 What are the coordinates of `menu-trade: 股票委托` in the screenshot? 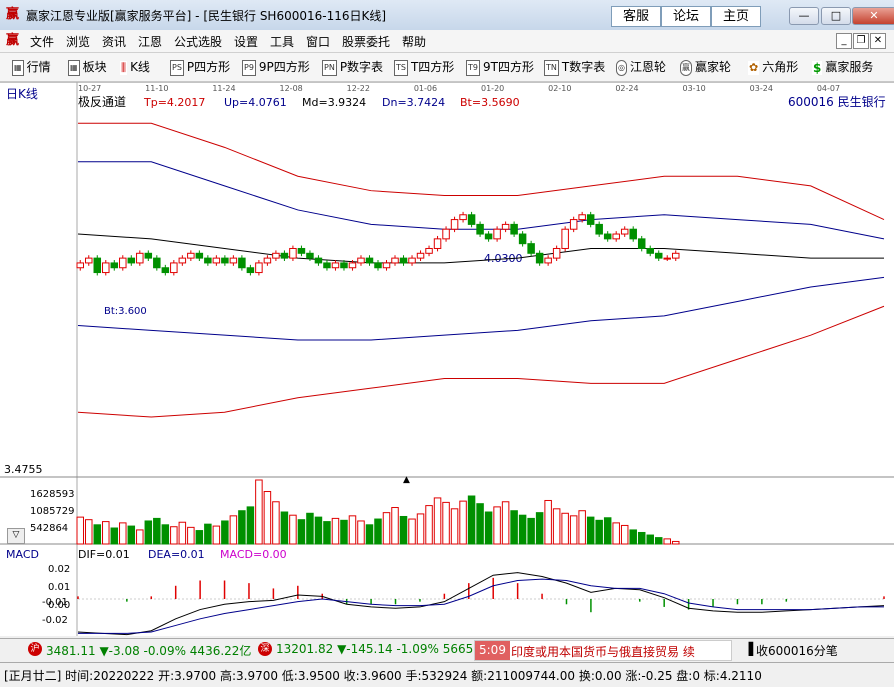 It's located at (366, 41).